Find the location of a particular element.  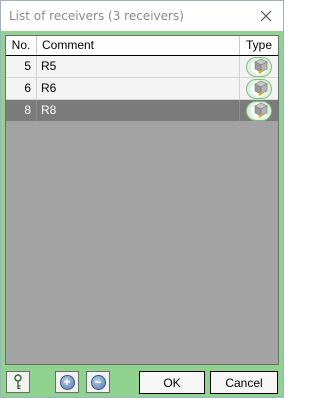

close-button is located at coordinates (266, 16).